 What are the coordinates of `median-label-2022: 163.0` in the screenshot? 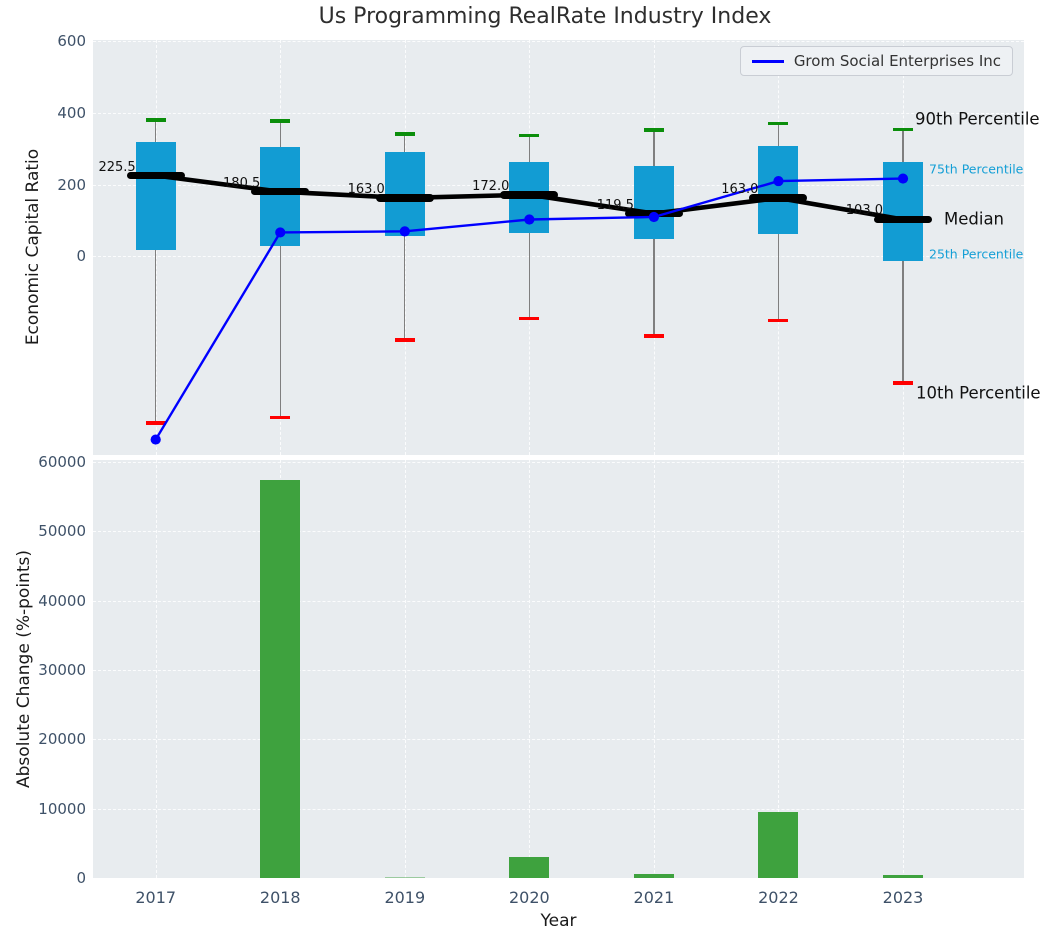 It's located at (740, 189).